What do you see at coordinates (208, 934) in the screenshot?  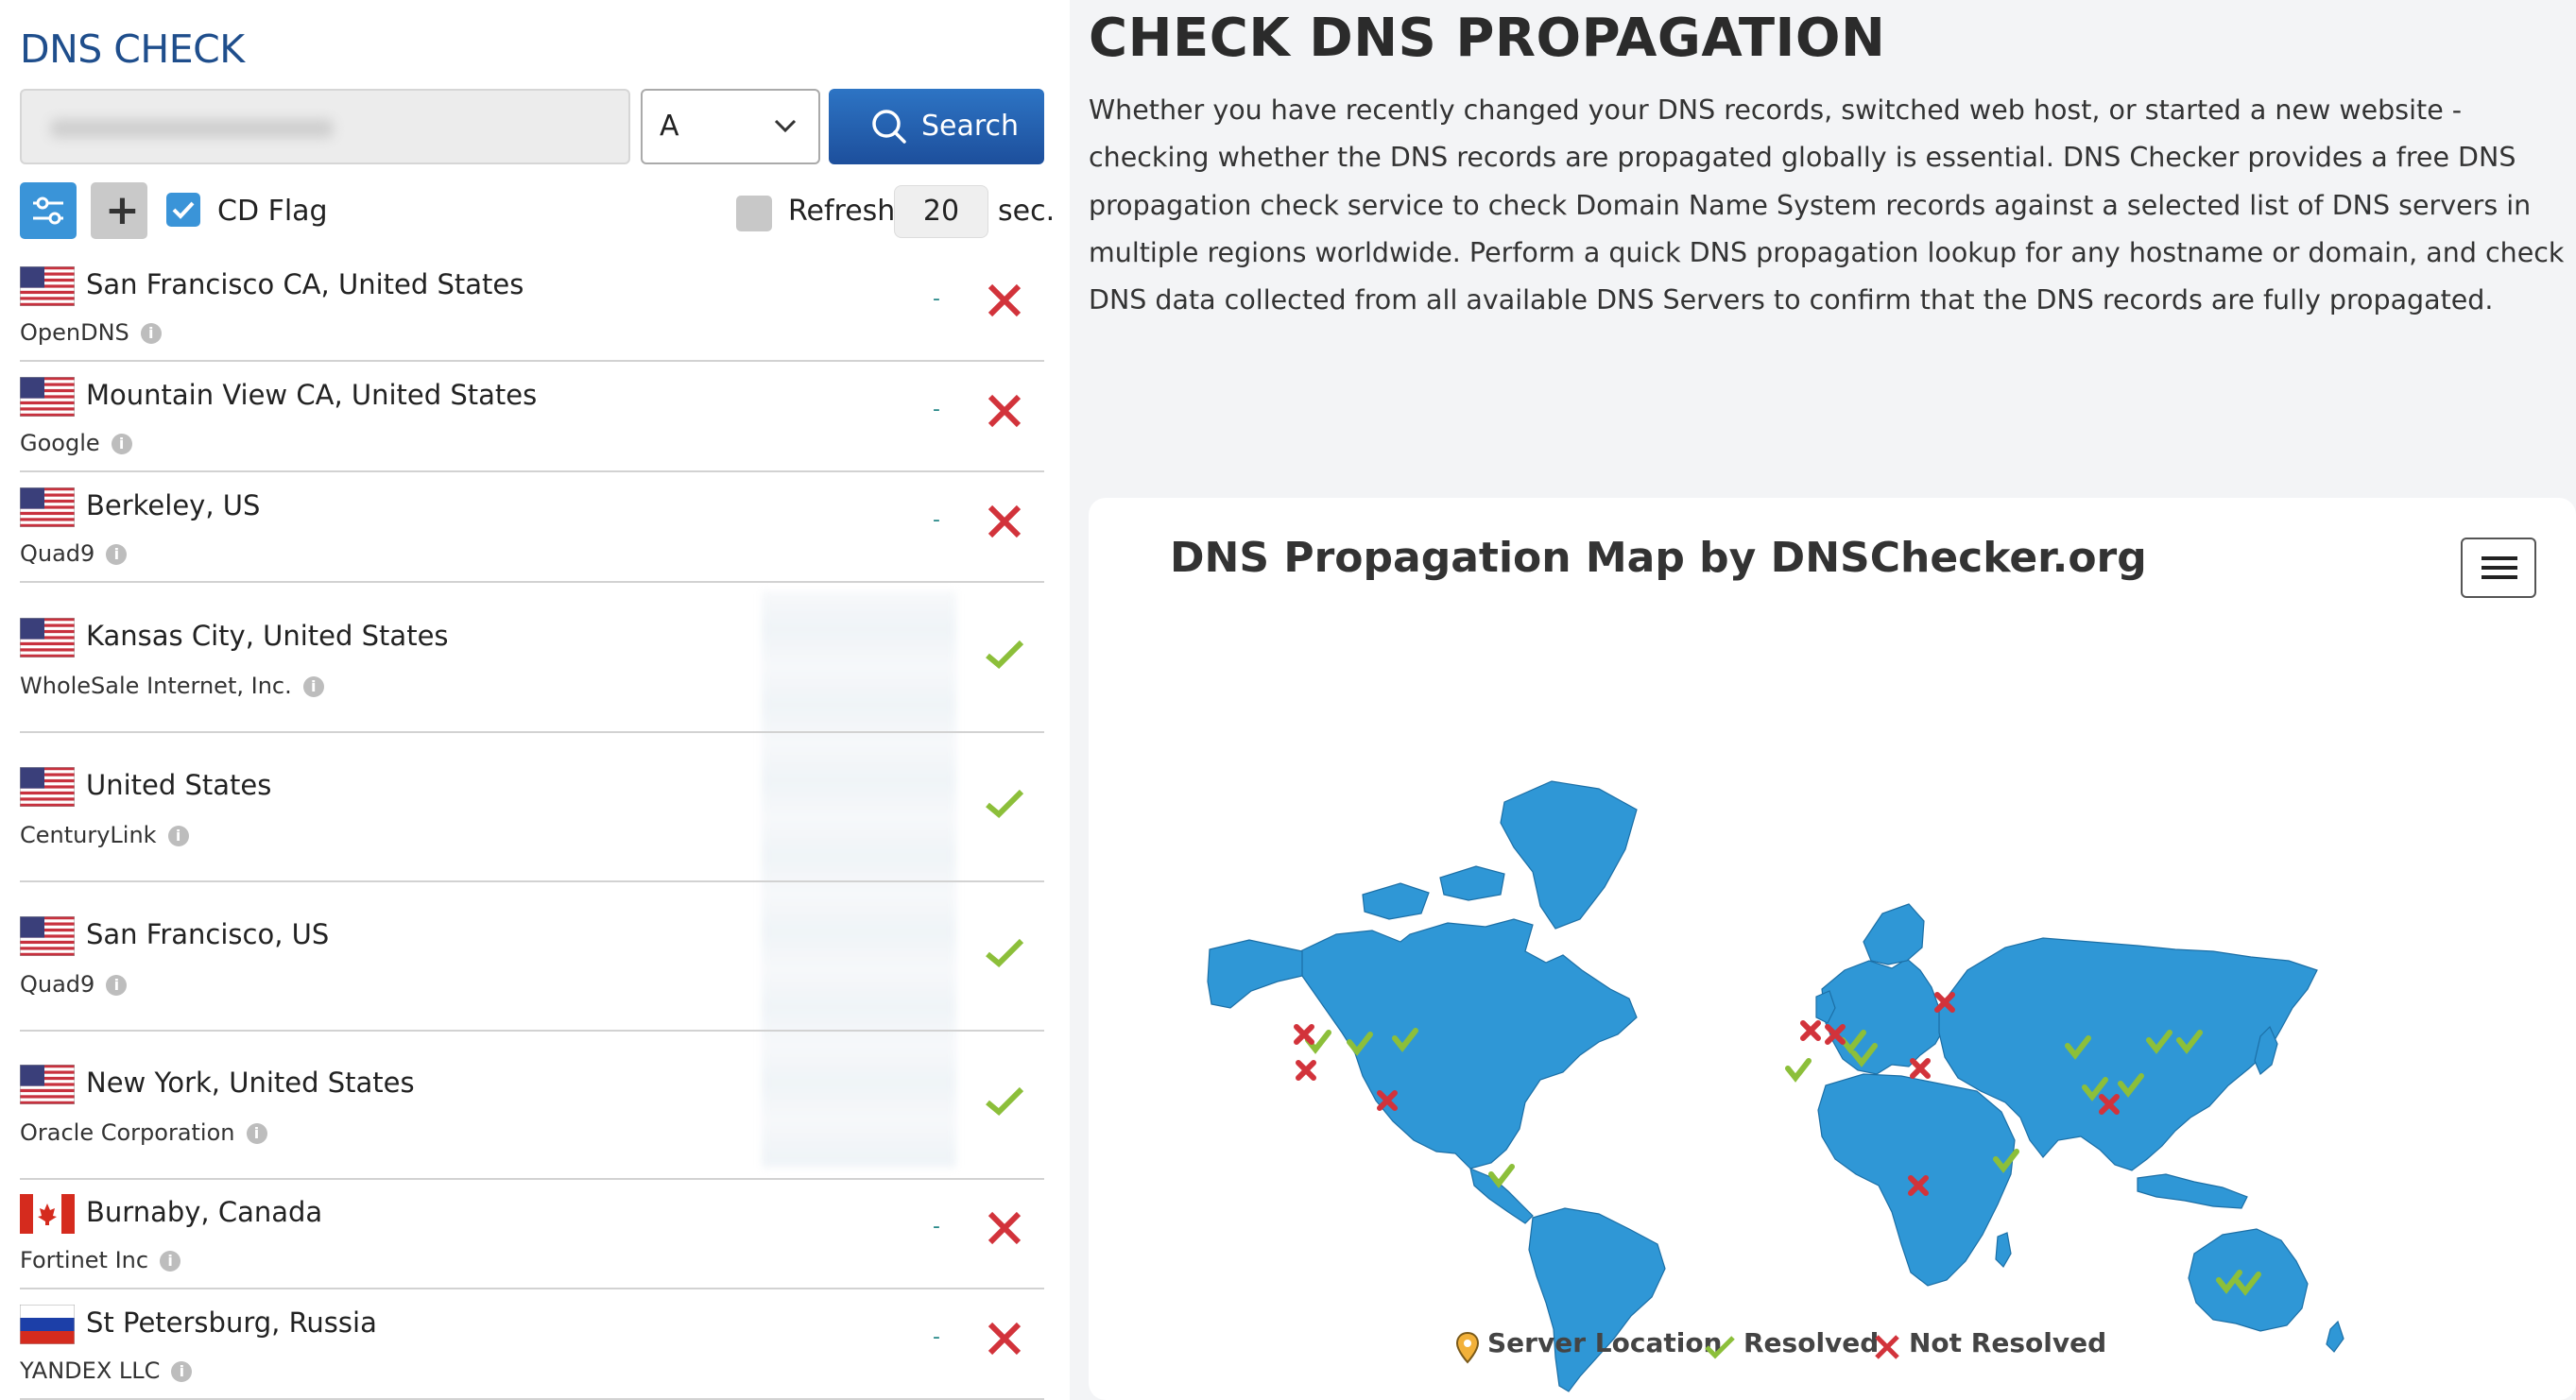 I see `server-location: San Francisco, US` at bounding box center [208, 934].